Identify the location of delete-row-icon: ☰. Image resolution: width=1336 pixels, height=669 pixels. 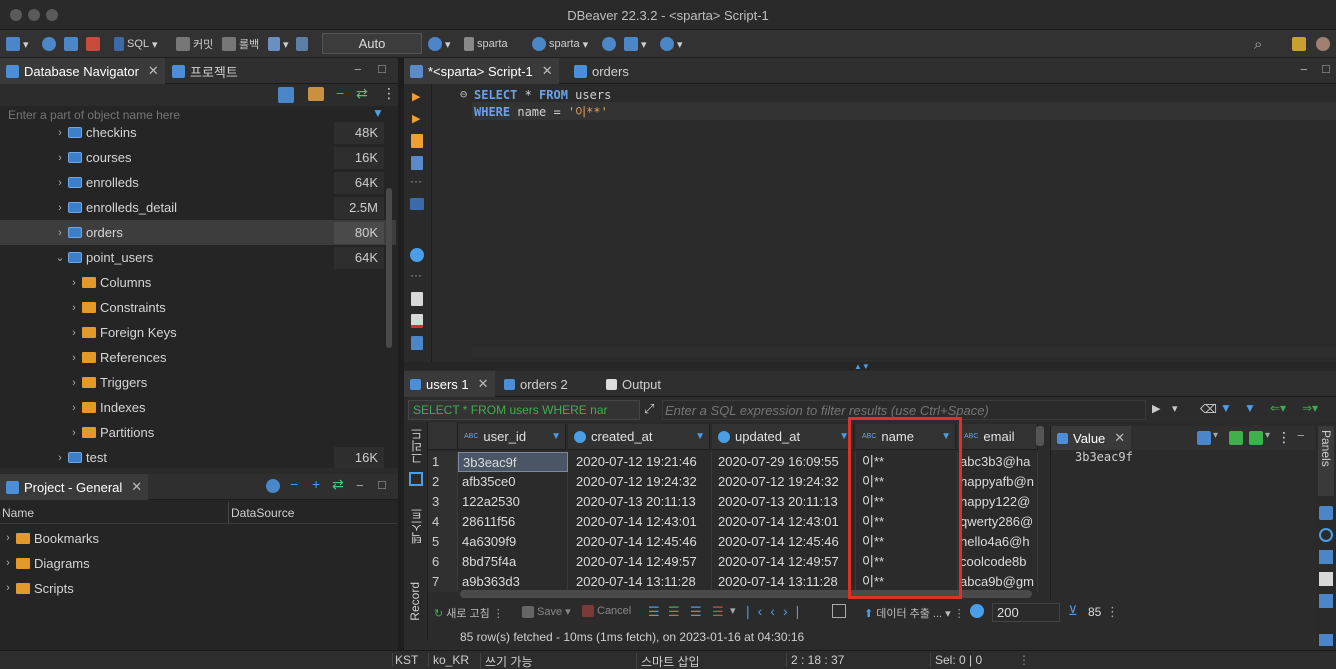
(718, 612).